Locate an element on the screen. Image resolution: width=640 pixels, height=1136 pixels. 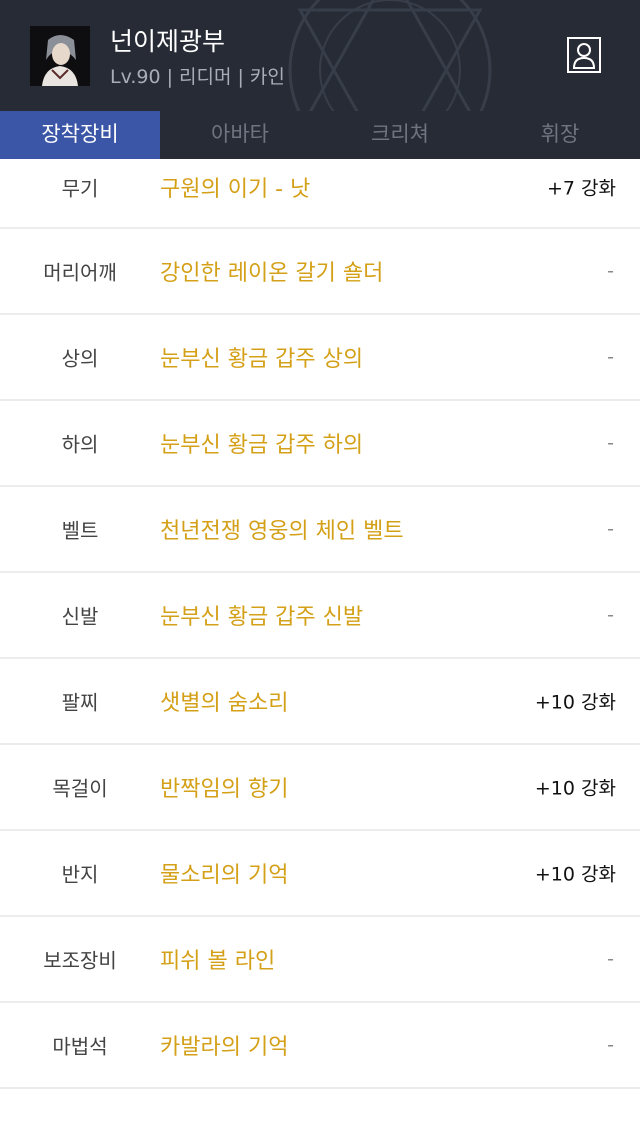
character-avatar is located at coordinates (60, 56).